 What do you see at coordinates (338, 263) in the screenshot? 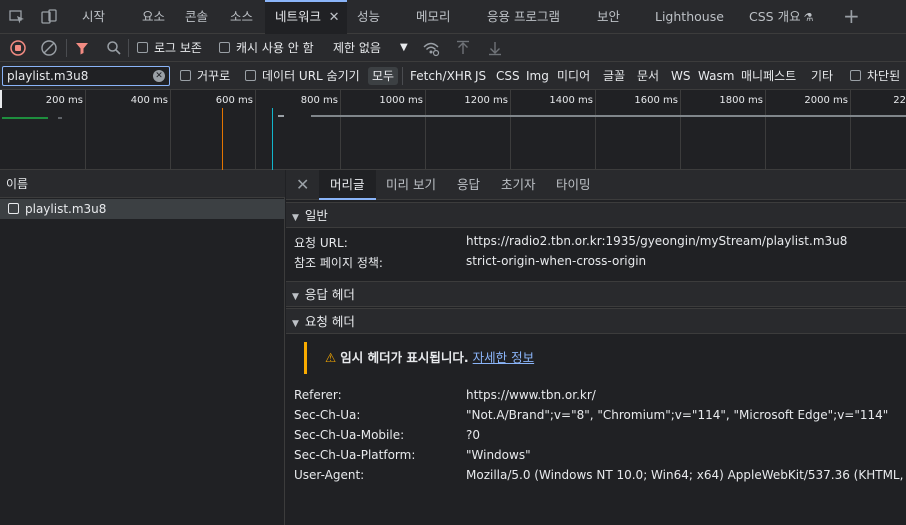
I see `referrer-policy-label: 참조 페이지 정책:` at bounding box center [338, 263].